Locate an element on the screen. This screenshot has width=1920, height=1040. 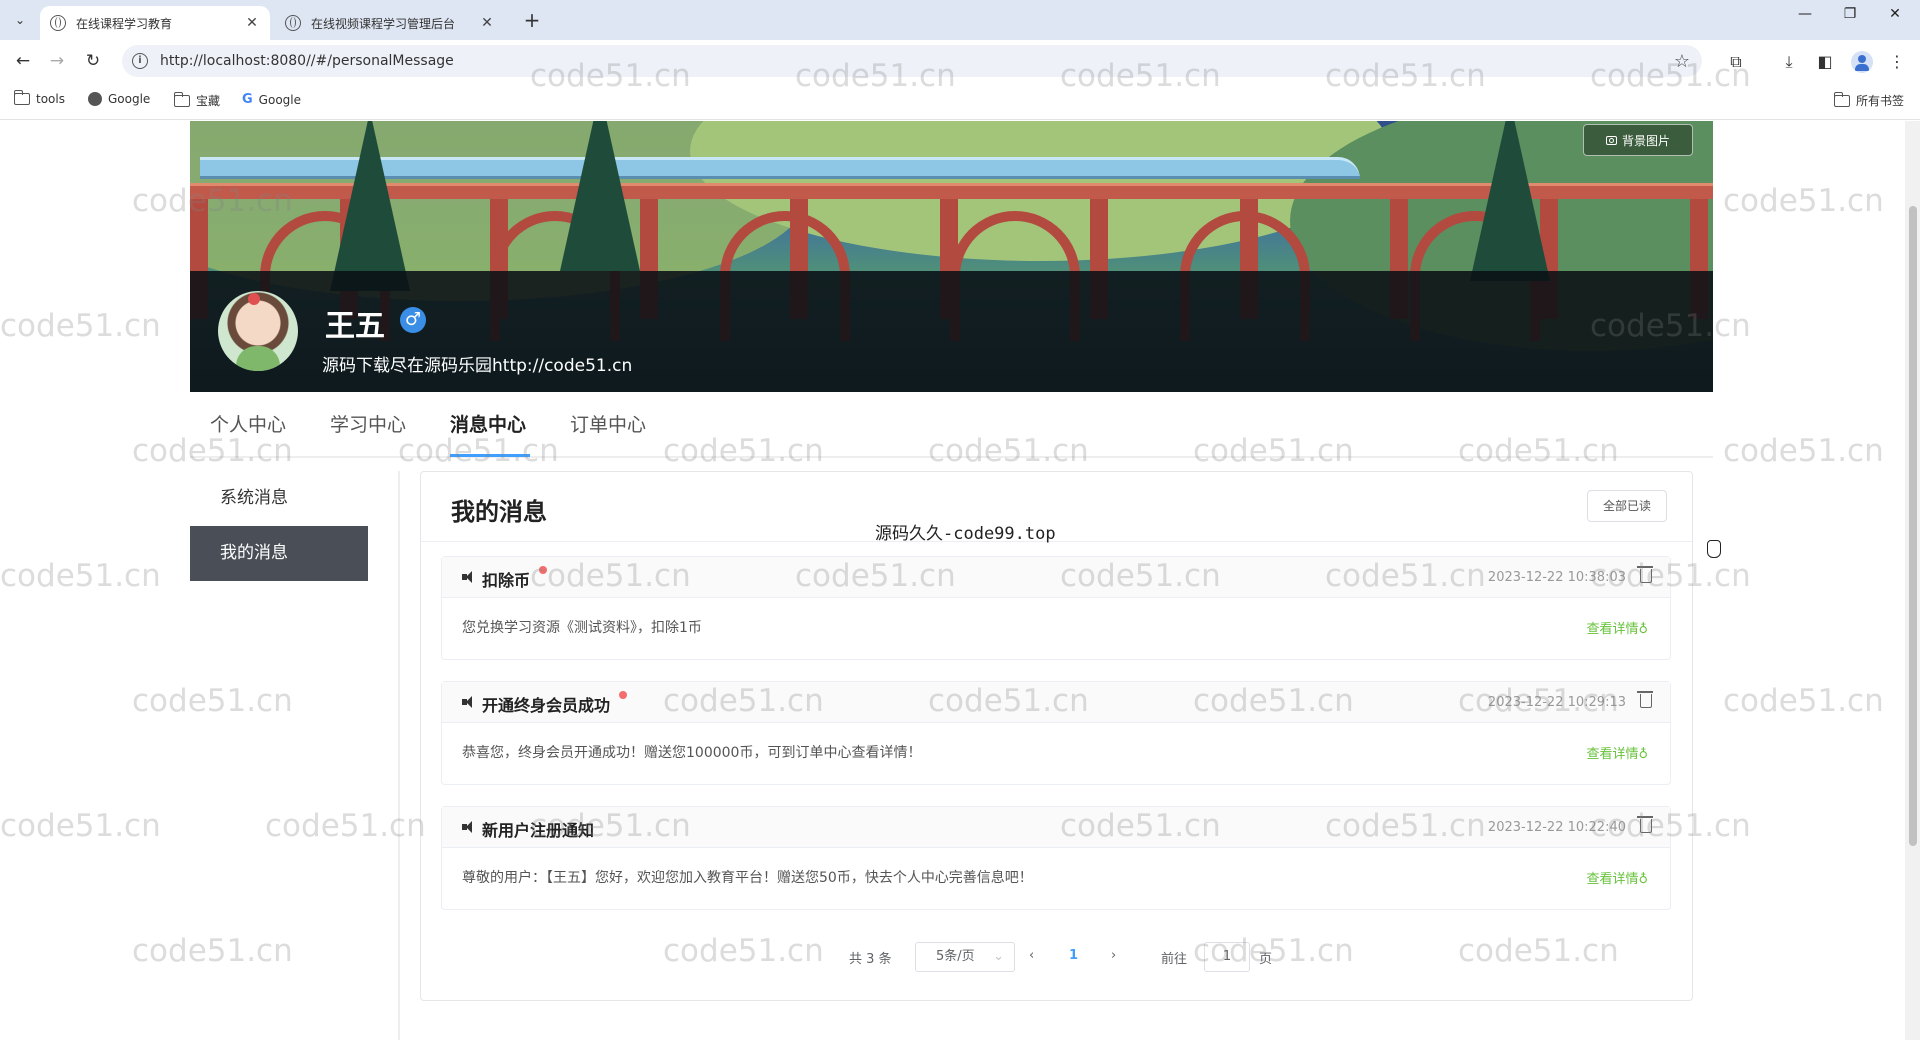
page-scrollbar is located at coordinates (1912, 580).